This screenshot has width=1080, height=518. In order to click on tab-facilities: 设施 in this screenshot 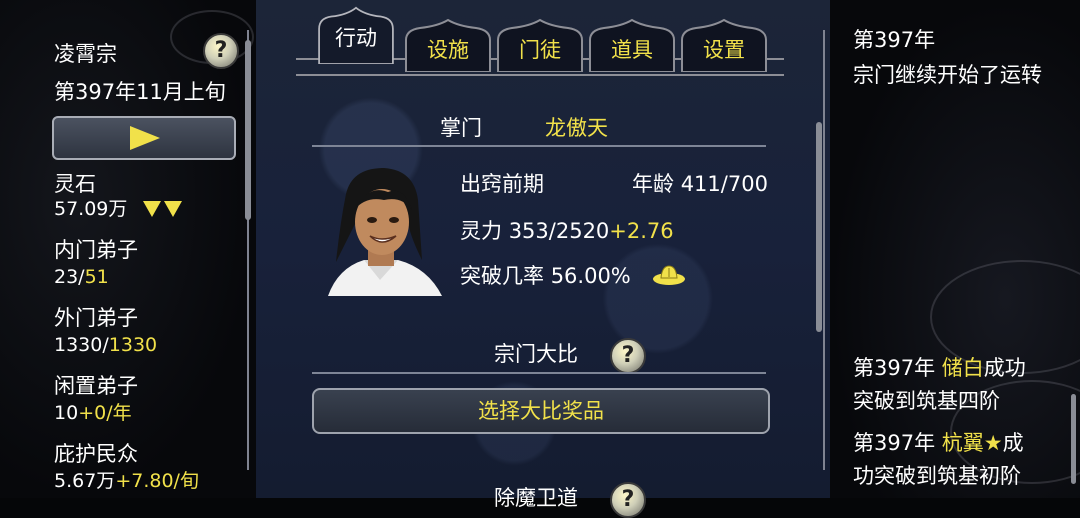, I will do `click(448, 43)`.